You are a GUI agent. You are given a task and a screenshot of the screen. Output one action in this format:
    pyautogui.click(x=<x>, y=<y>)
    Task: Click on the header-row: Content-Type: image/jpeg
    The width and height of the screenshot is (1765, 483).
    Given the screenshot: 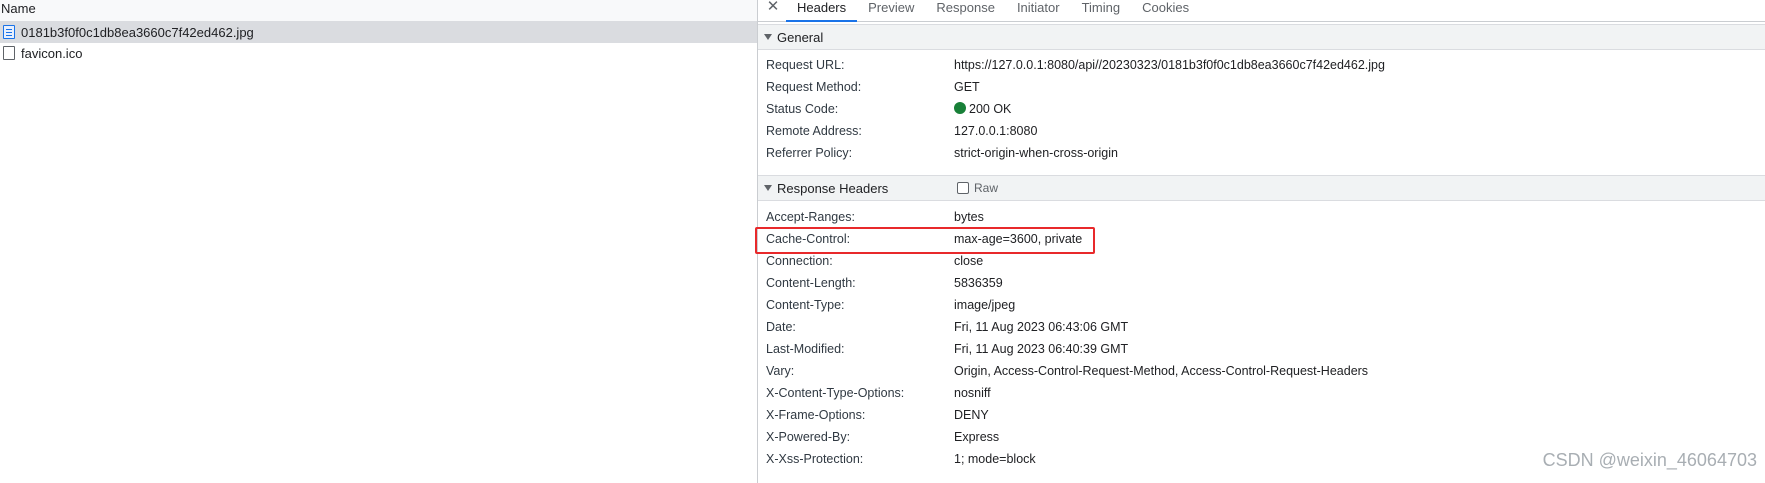 What is the action you would take?
    pyautogui.click(x=1261, y=305)
    